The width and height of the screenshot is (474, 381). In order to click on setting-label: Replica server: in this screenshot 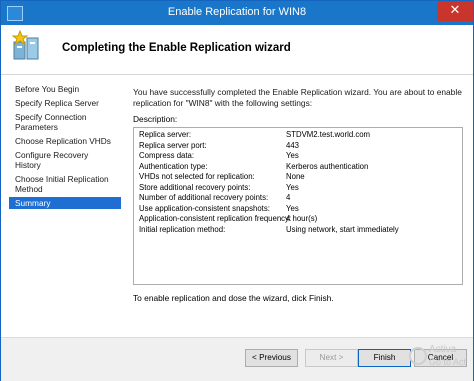, I will do `click(165, 134)`.